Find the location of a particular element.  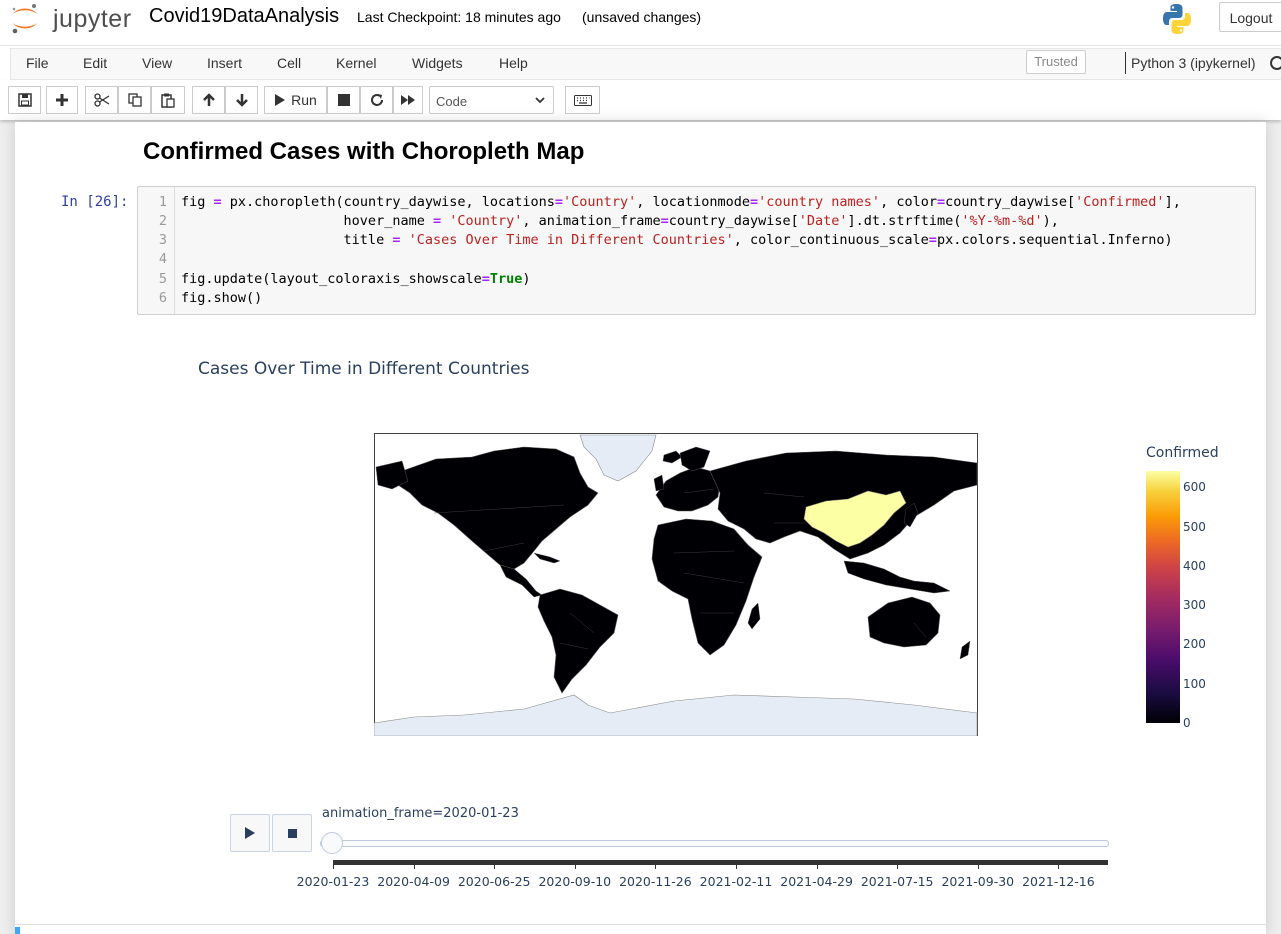

line-number: 4 is located at coordinates (162, 259).